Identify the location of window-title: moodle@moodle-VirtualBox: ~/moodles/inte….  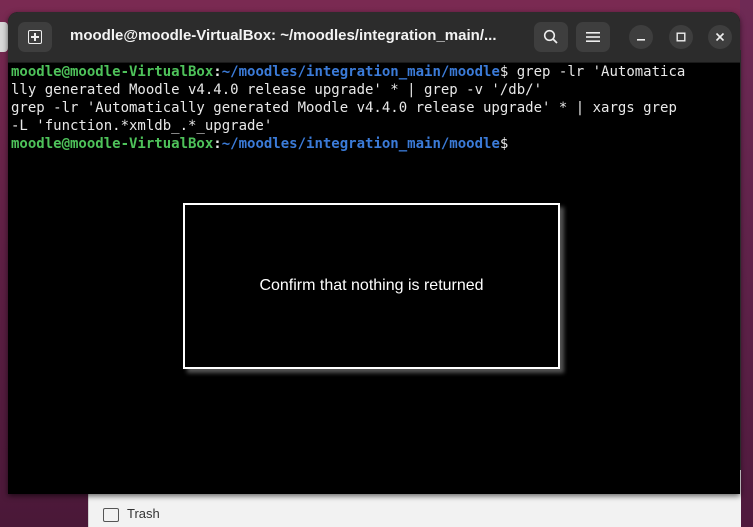
(283, 35).